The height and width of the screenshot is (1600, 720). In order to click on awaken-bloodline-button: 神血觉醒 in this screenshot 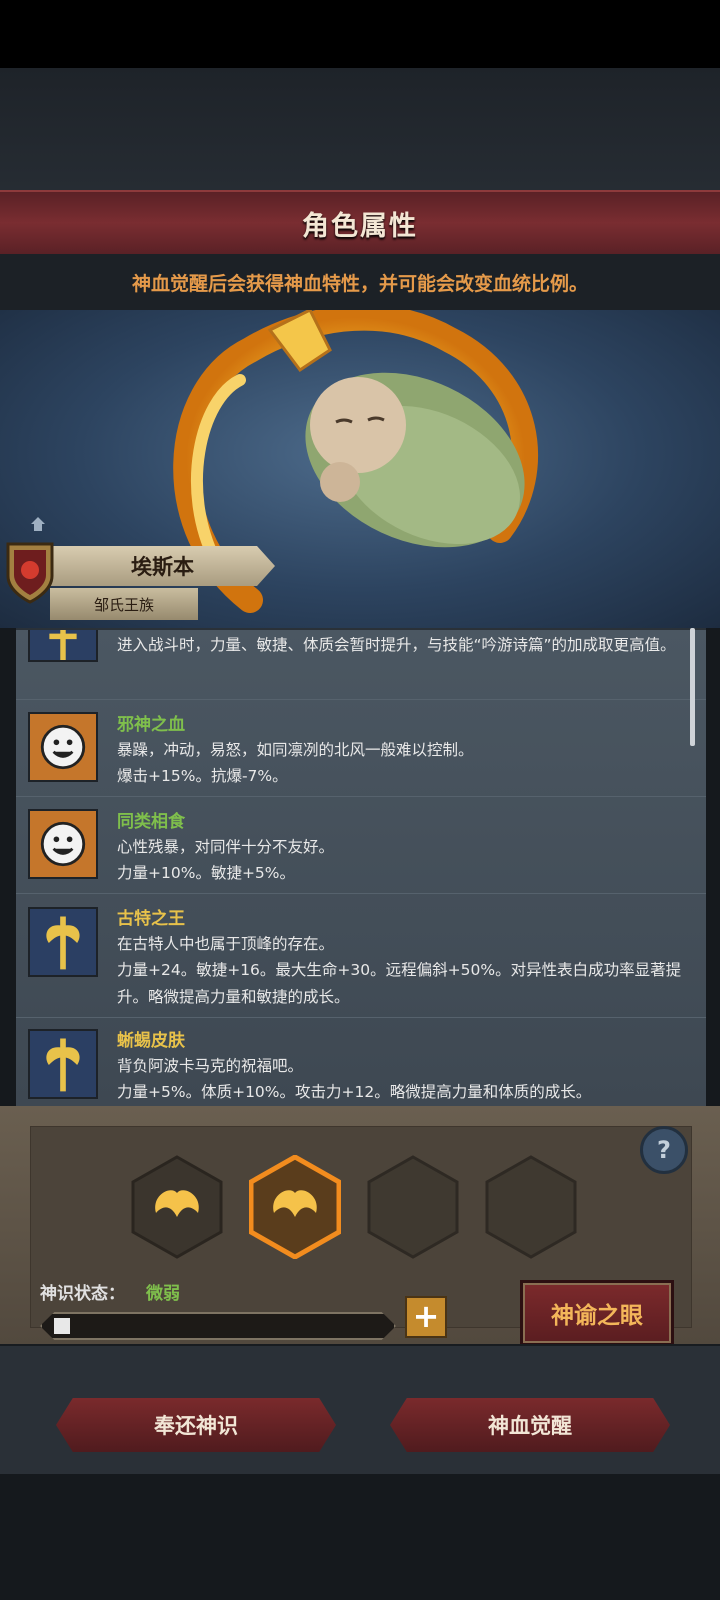, I will do `click(530, 1425)`.